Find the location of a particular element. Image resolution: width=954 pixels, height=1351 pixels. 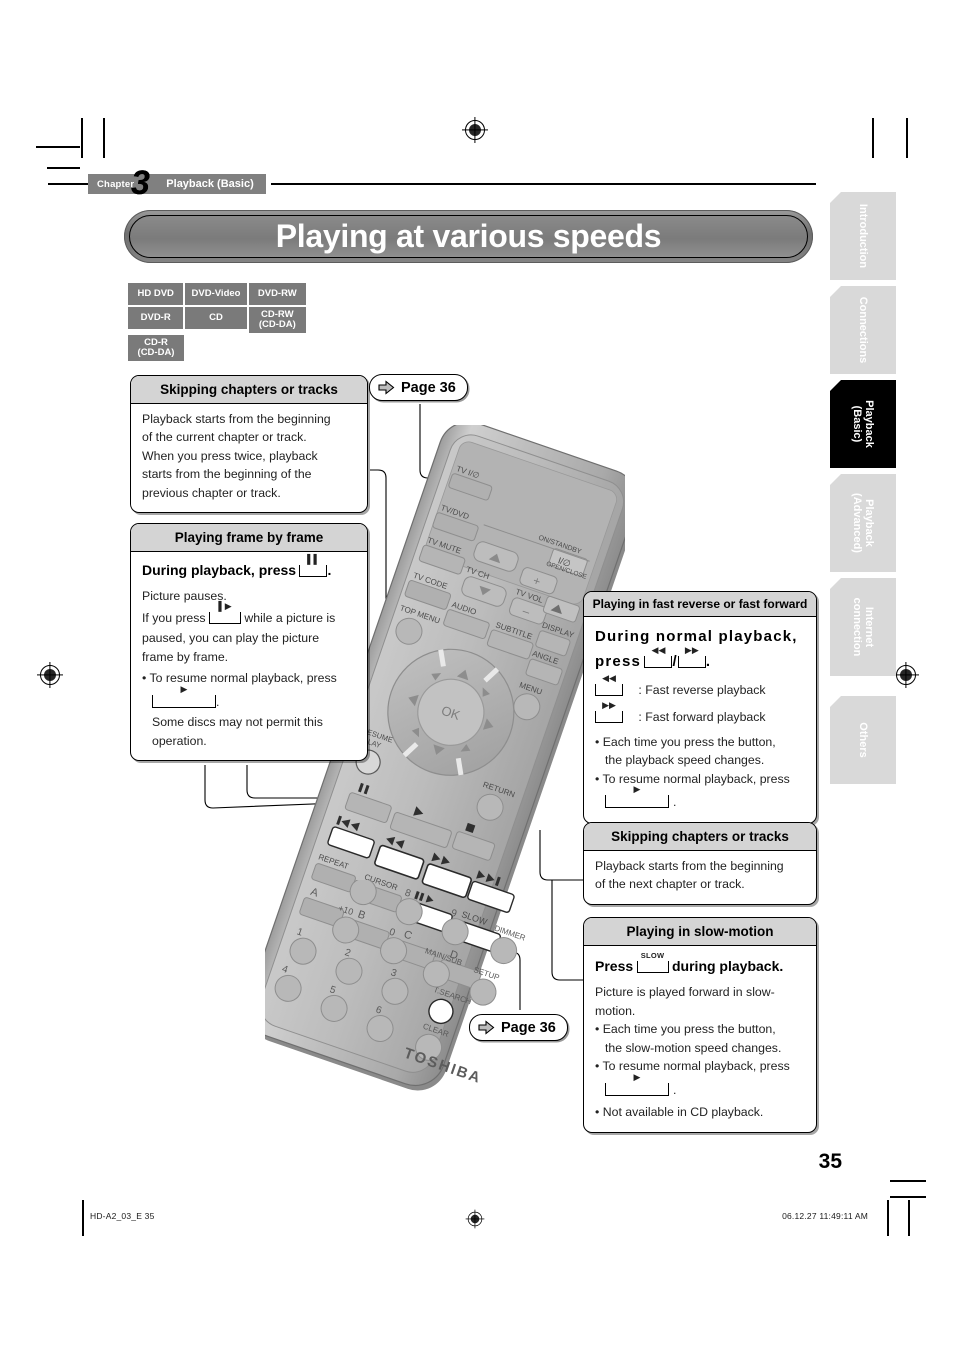

sidebar-item-label: Connections is located at coordinates (863, 330).